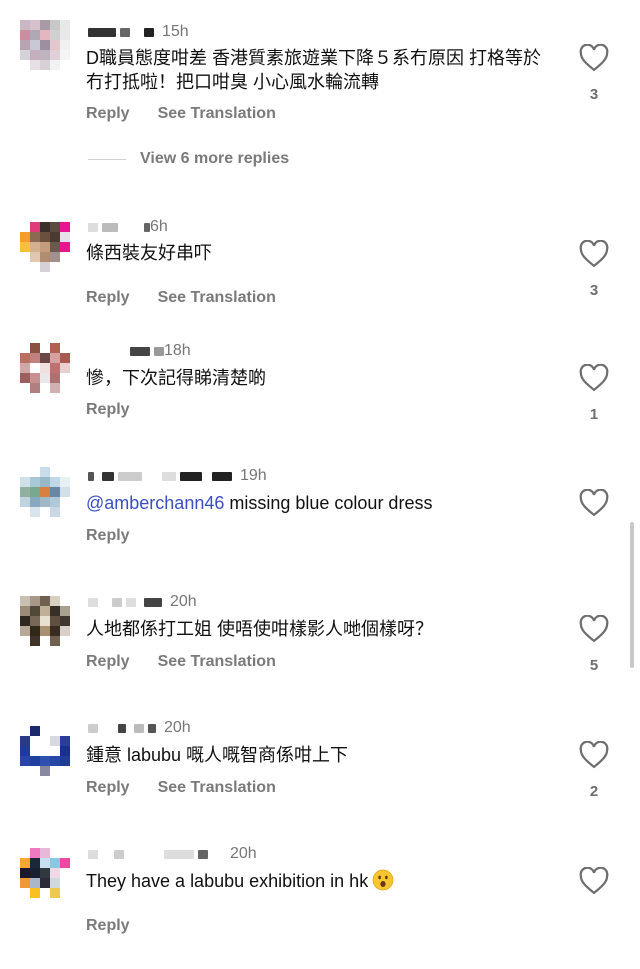  I want to click on mention-link: @amberchann46, so click(155, 503).